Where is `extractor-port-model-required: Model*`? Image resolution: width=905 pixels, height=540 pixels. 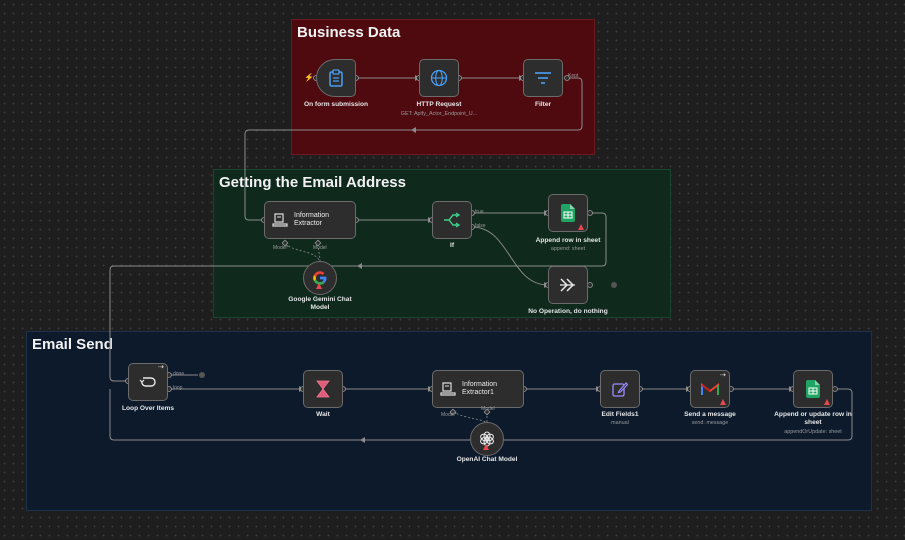 extractor-port-model-required: Model* is located at coordinates (281, 248).